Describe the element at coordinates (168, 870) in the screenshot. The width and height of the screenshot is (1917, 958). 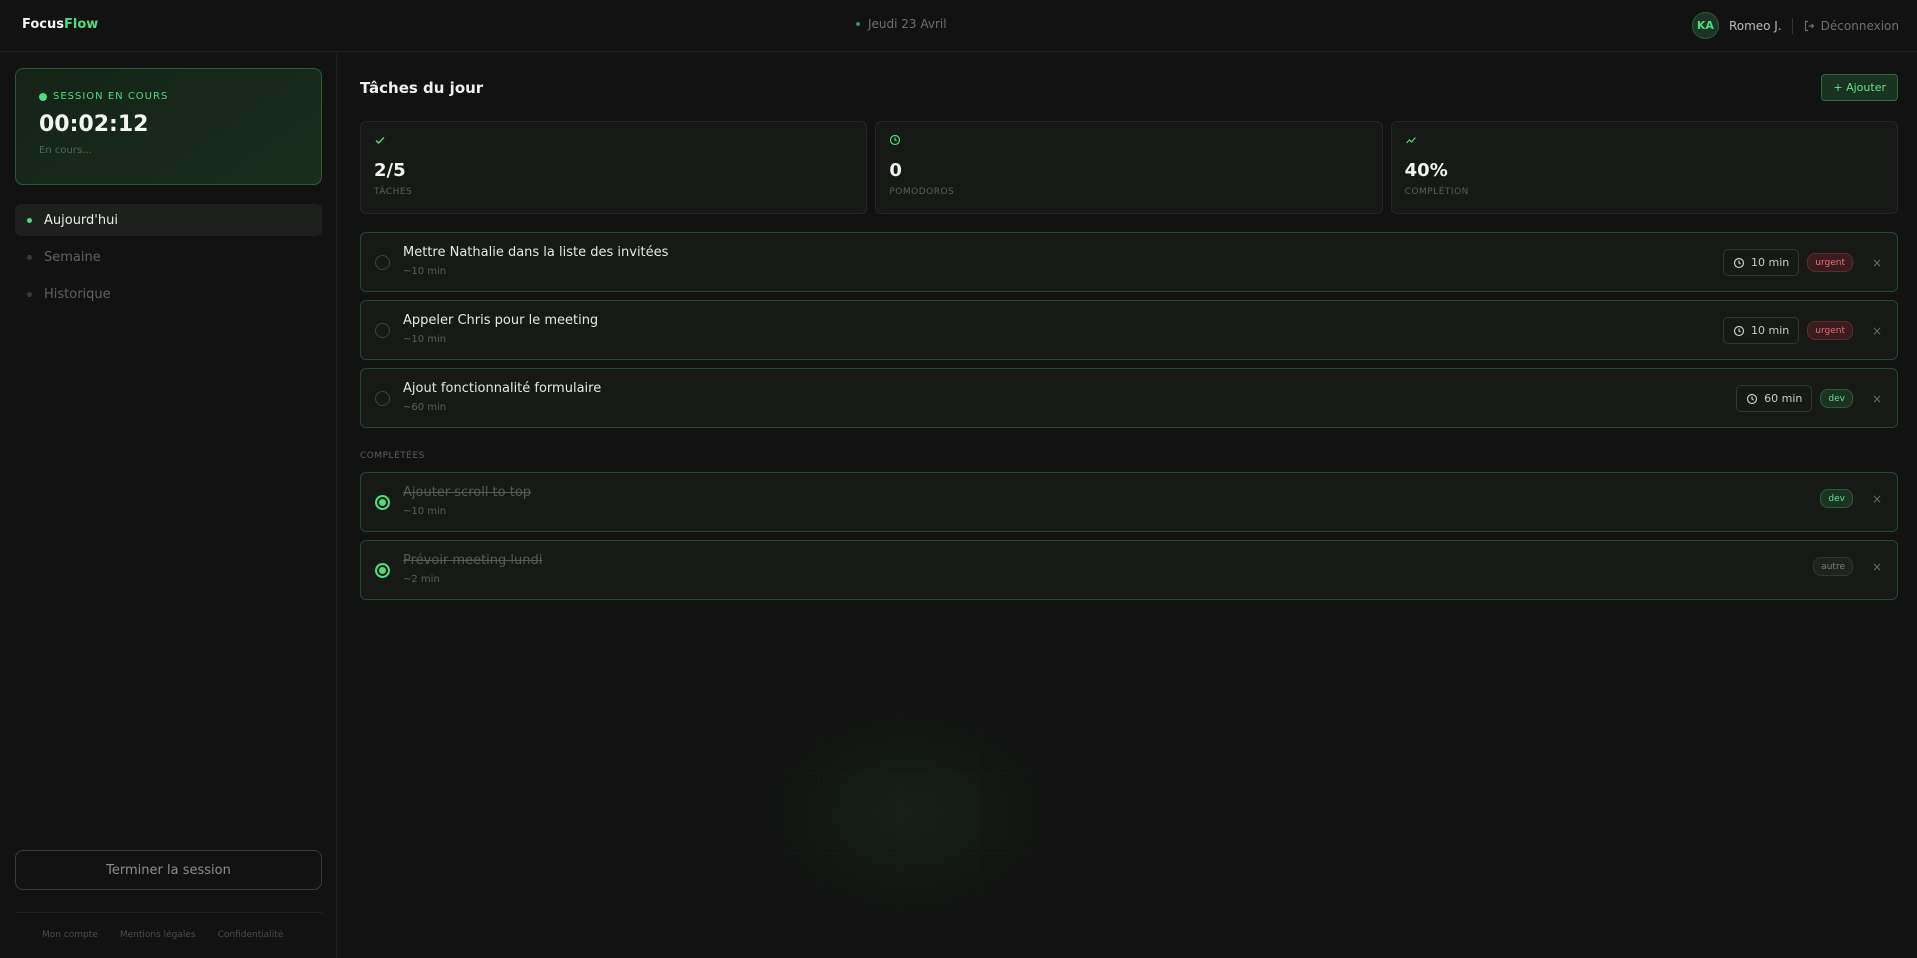
I see `end-session-button: Terminer la session` at that location.